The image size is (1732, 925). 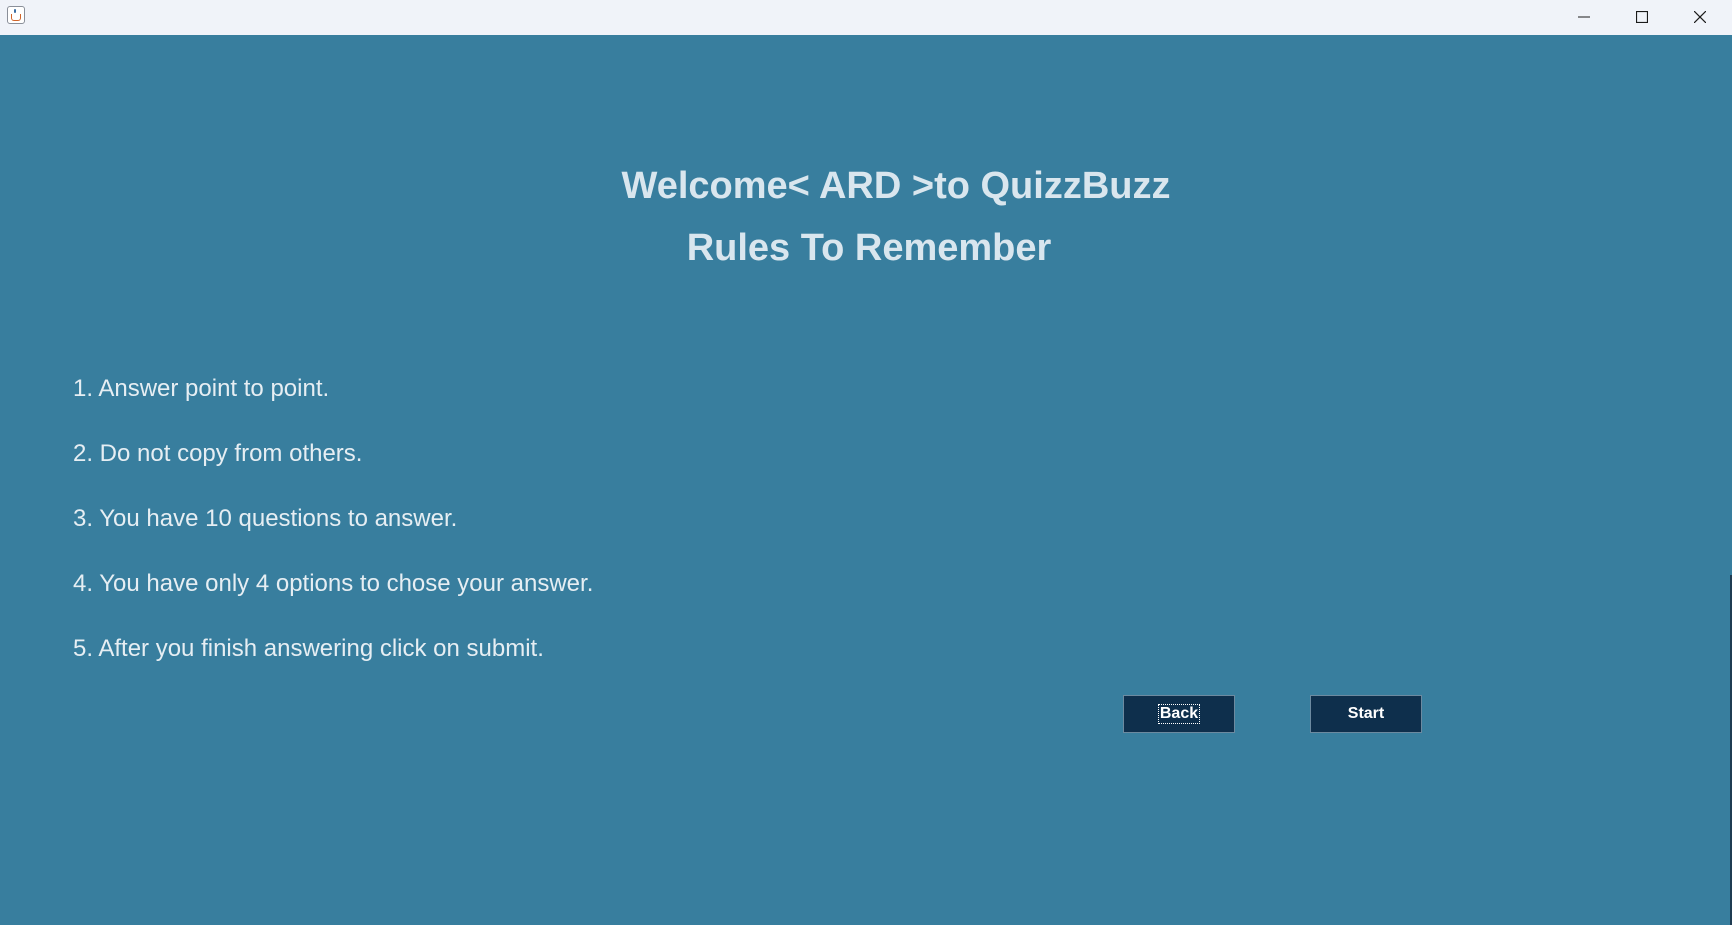 I want to click on maximize-icon, so click(x=1642, y=17).